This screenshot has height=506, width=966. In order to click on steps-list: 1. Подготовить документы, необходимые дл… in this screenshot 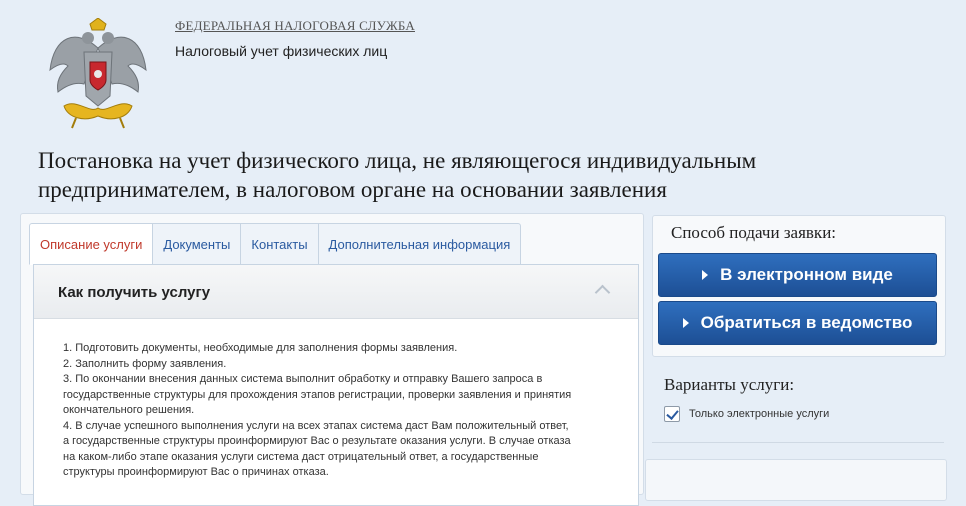, I will do `click(318, 411)`.